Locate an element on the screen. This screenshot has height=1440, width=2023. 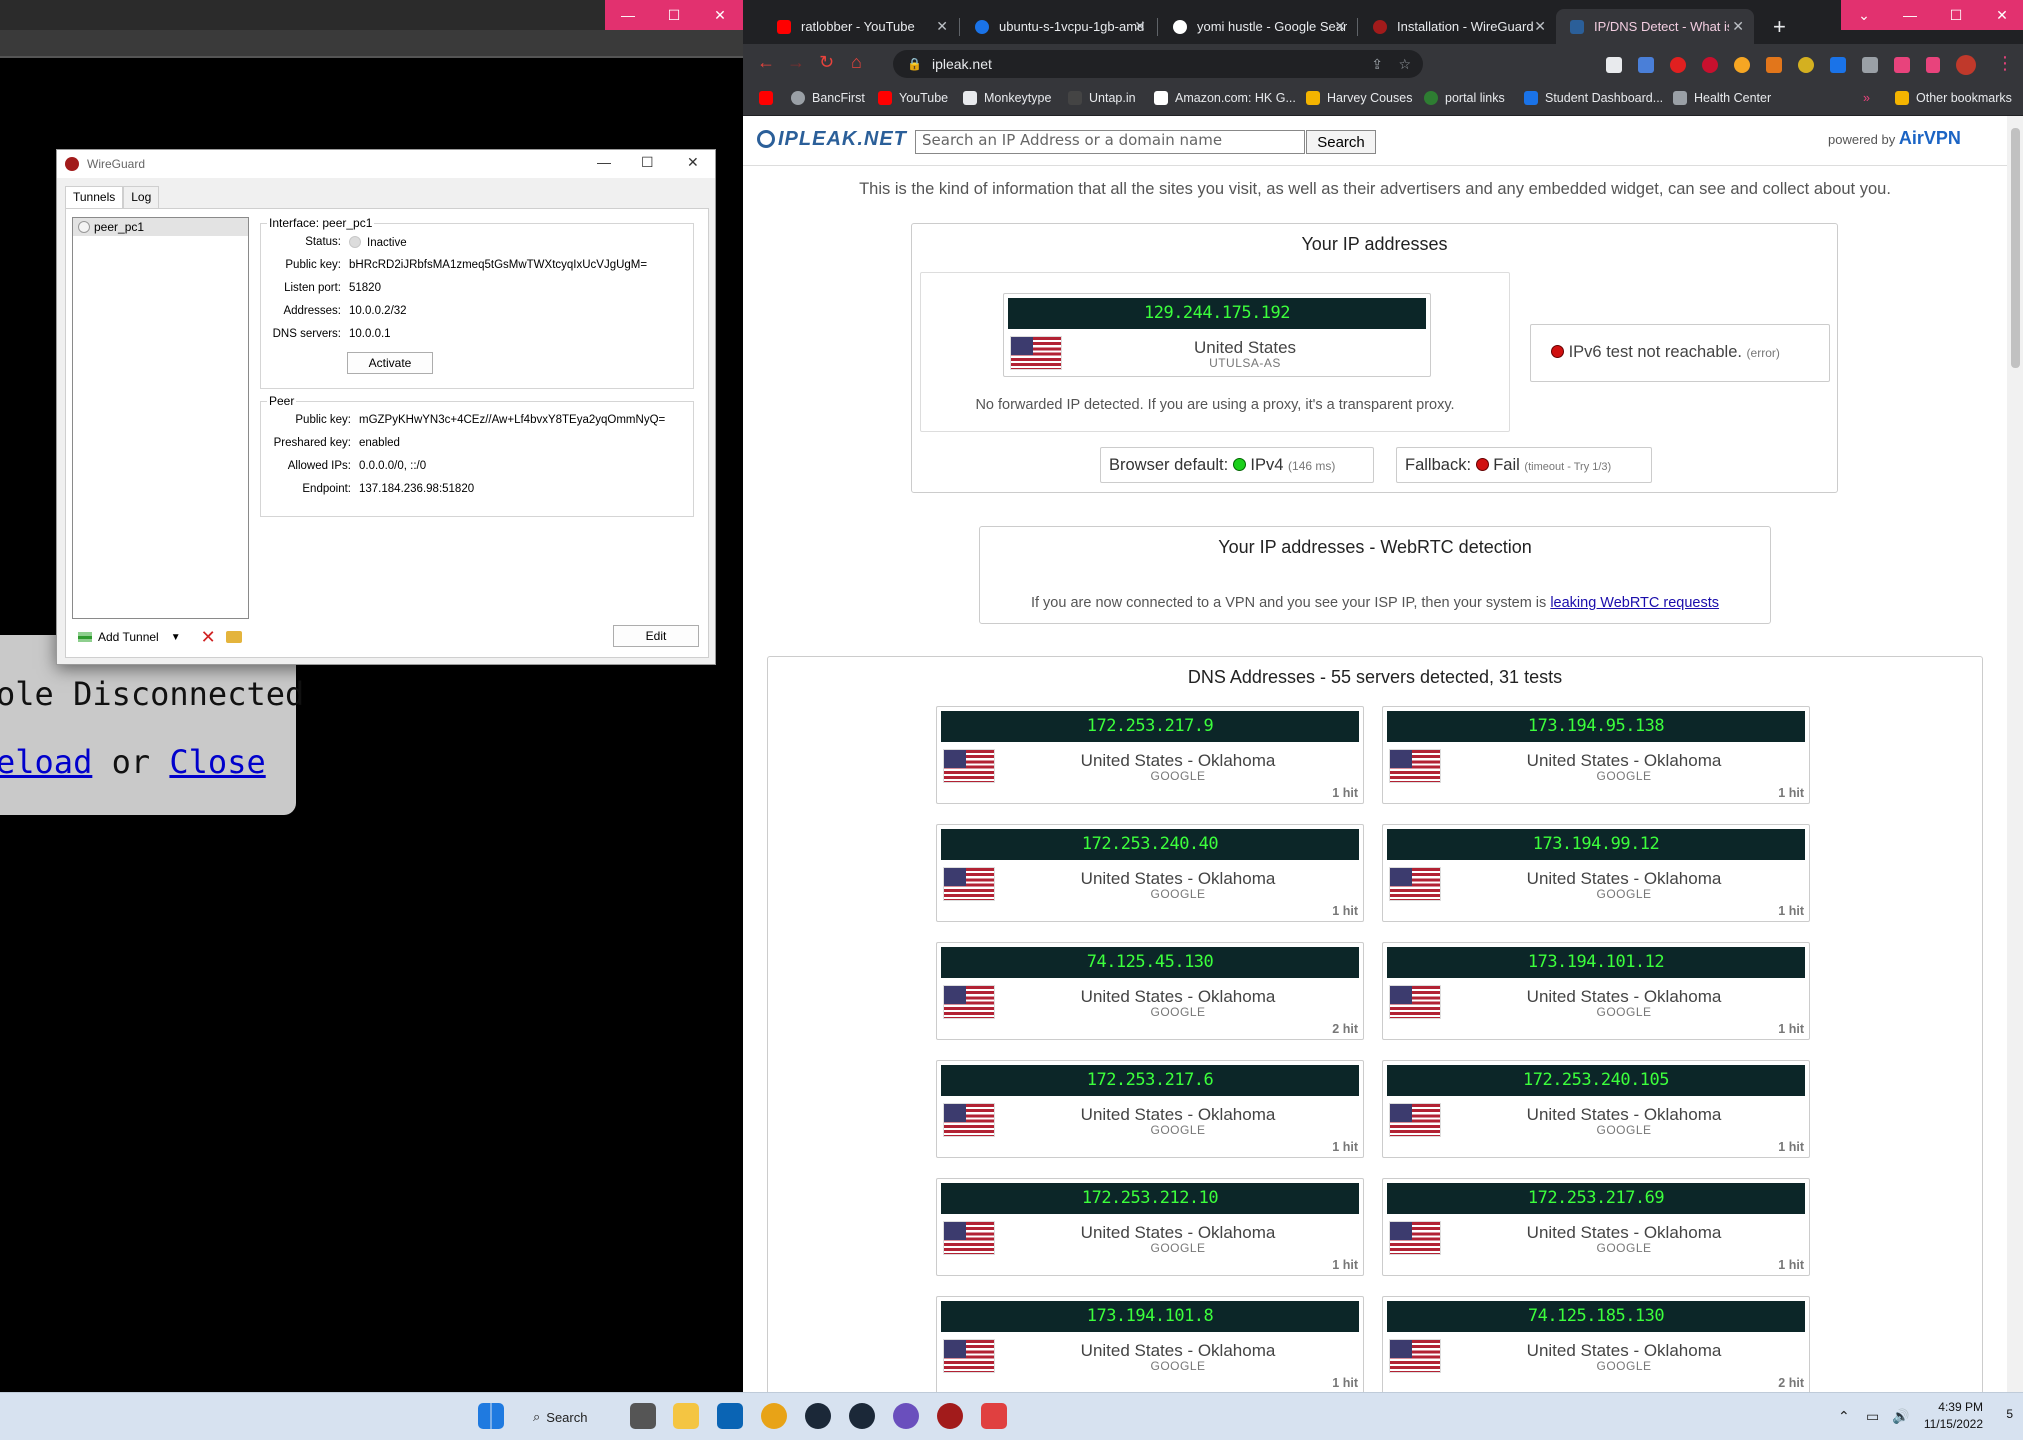
puzzle-icon is located at coordinates (1902, 65).